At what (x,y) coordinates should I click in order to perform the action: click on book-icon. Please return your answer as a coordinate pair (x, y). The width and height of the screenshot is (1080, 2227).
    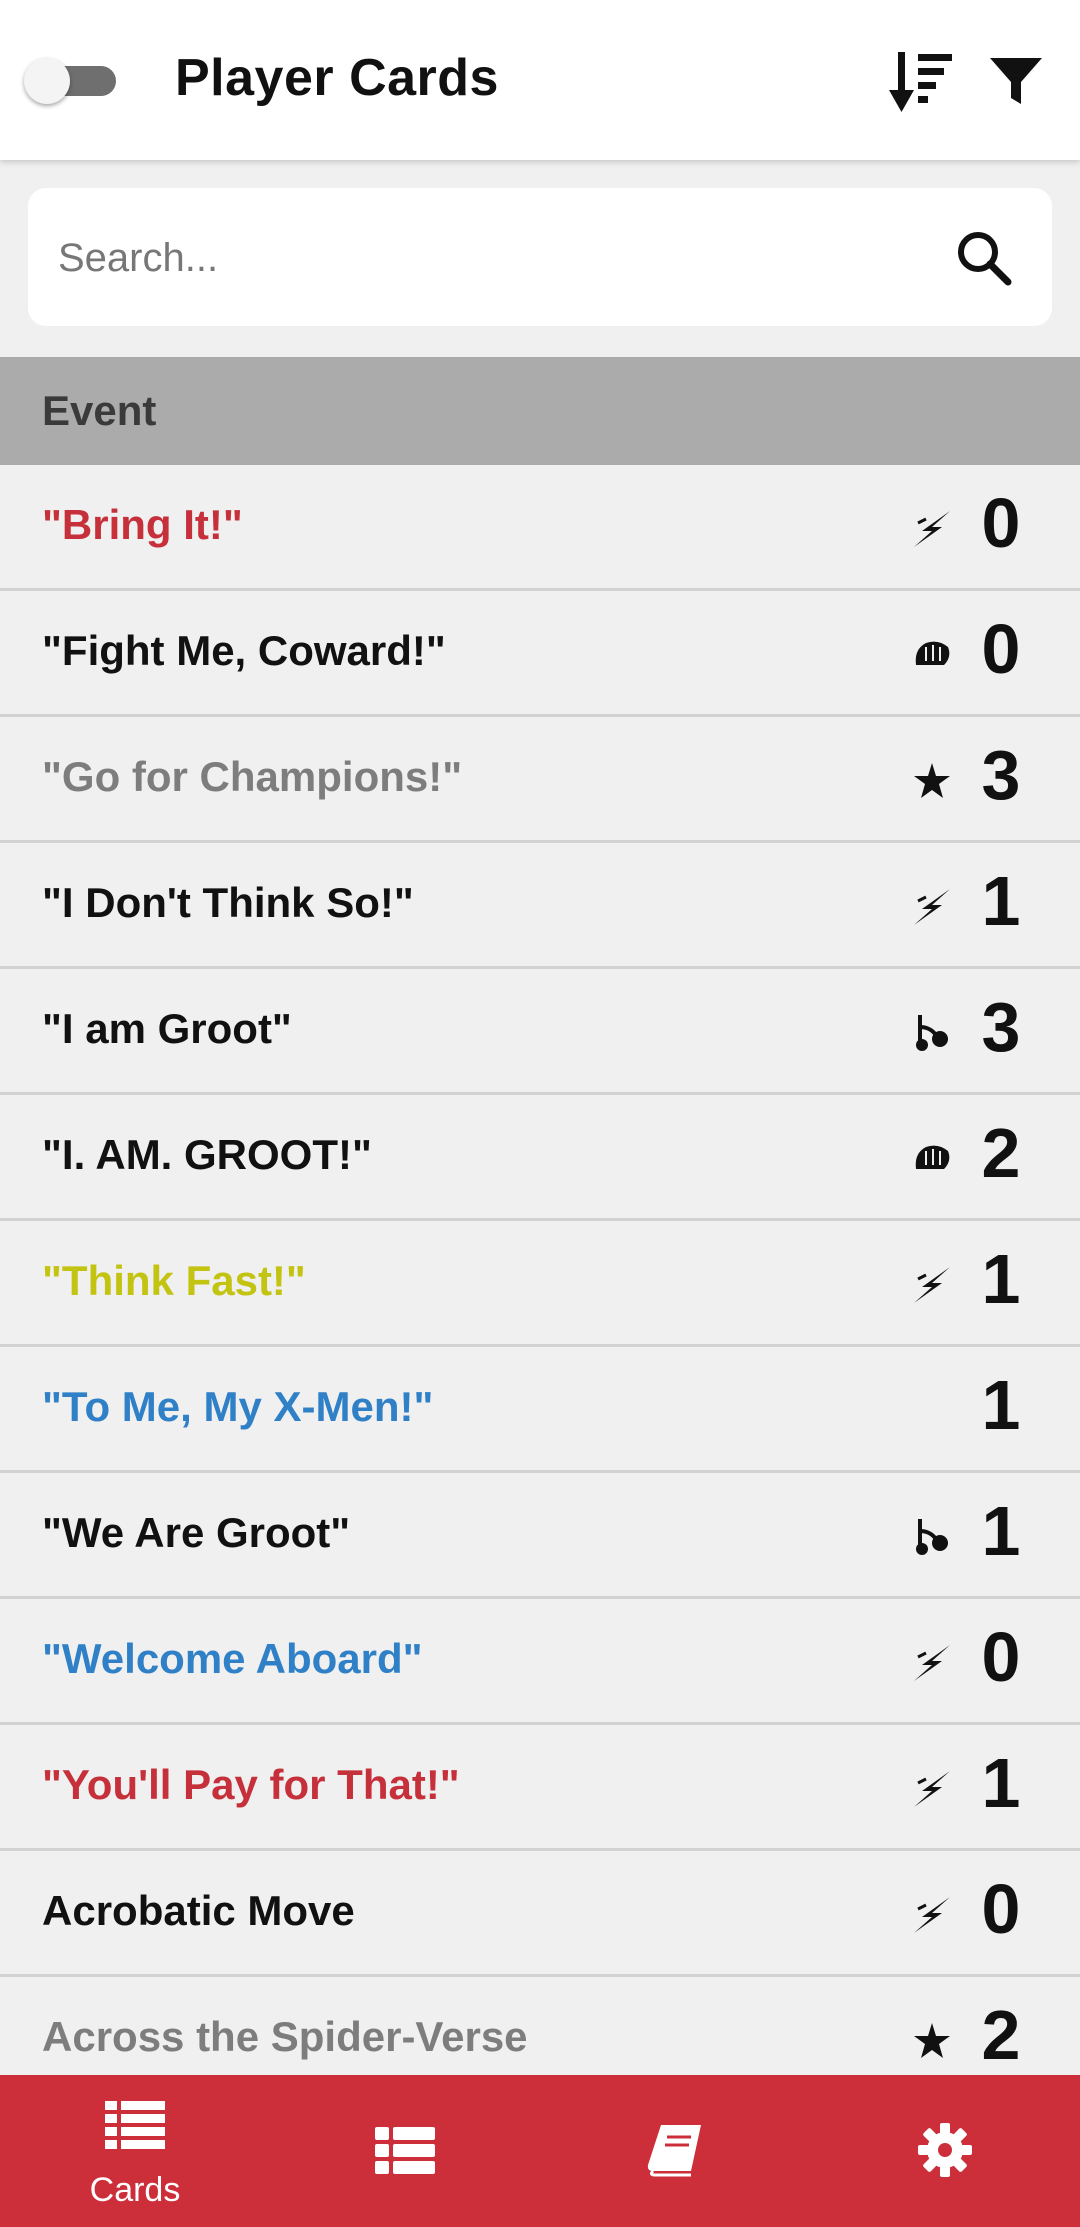
    Looking at the image, I should click on (674, 2151).